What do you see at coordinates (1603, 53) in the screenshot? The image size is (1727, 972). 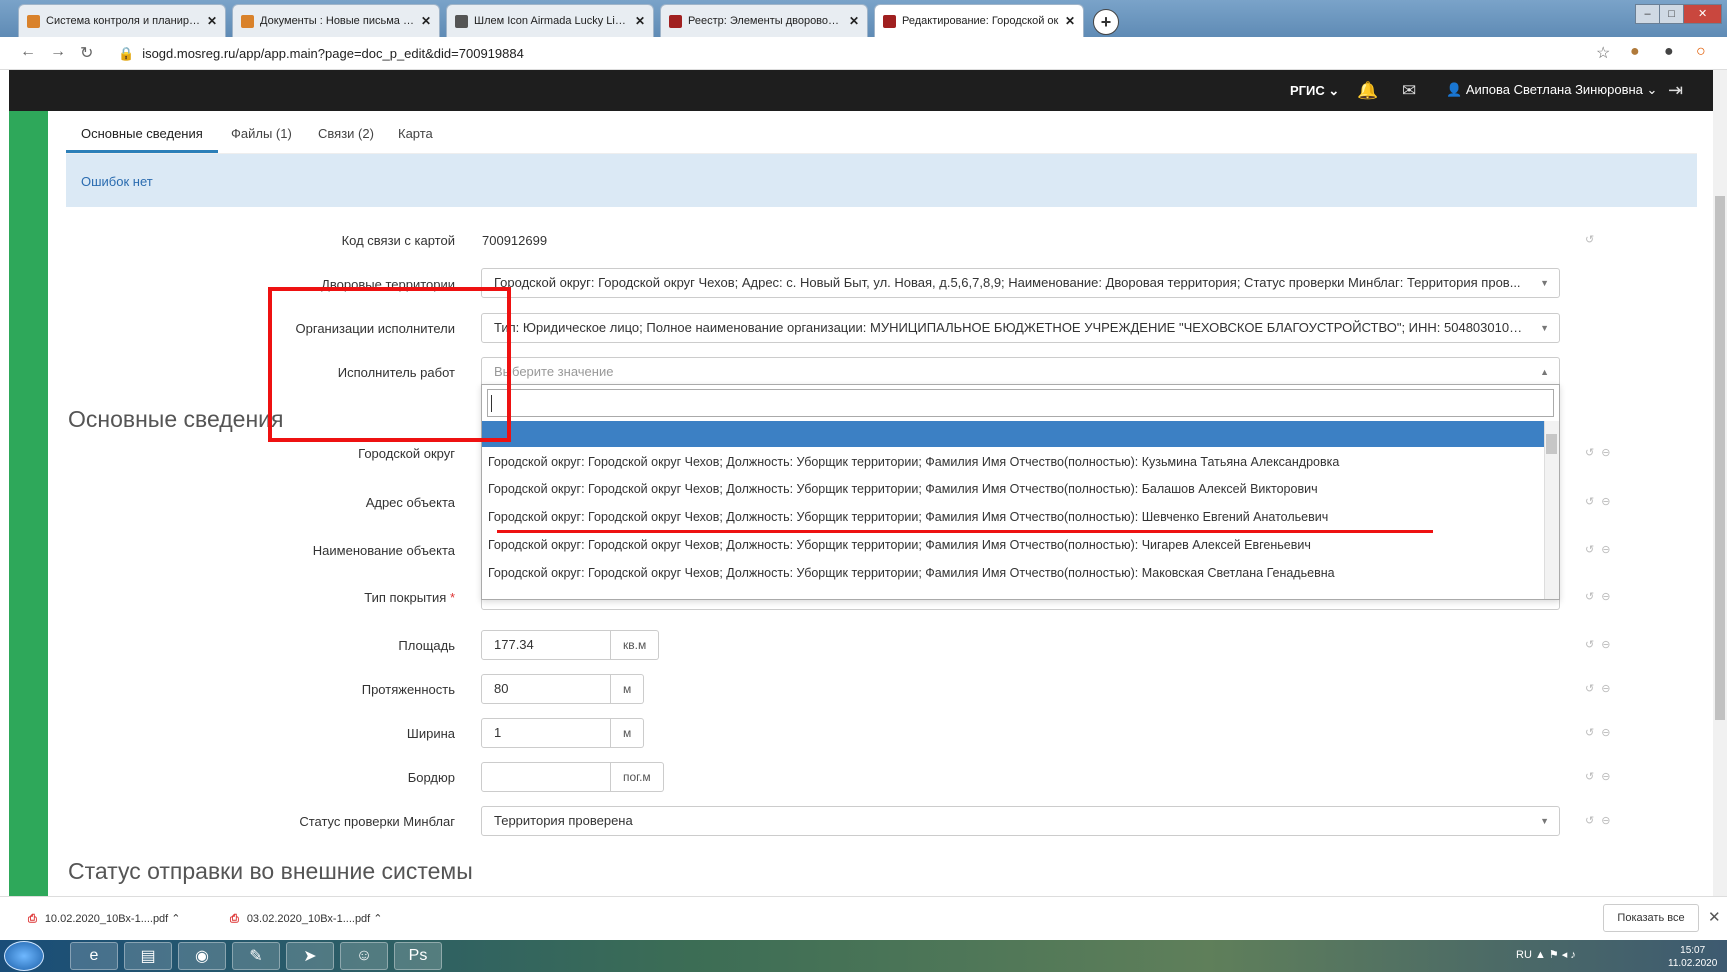 I see `bookmark-star-icon: ☆` at bounding box center [1603, 53].